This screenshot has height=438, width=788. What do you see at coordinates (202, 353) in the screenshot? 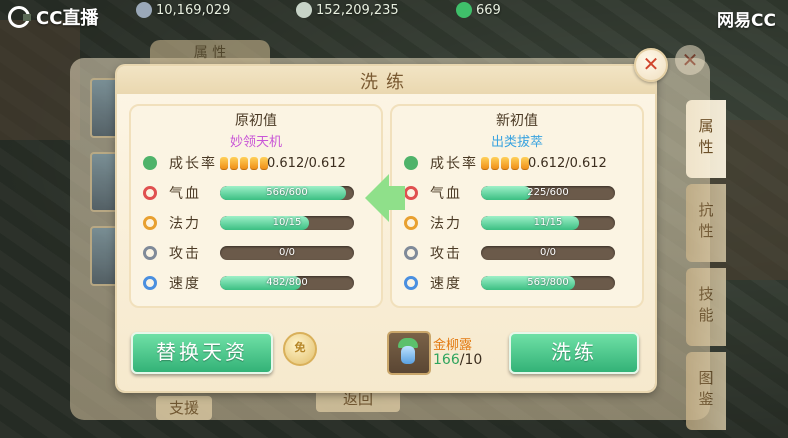
I see `replace-aptitude-button: 替换天资` at bounding box center [202, 353].